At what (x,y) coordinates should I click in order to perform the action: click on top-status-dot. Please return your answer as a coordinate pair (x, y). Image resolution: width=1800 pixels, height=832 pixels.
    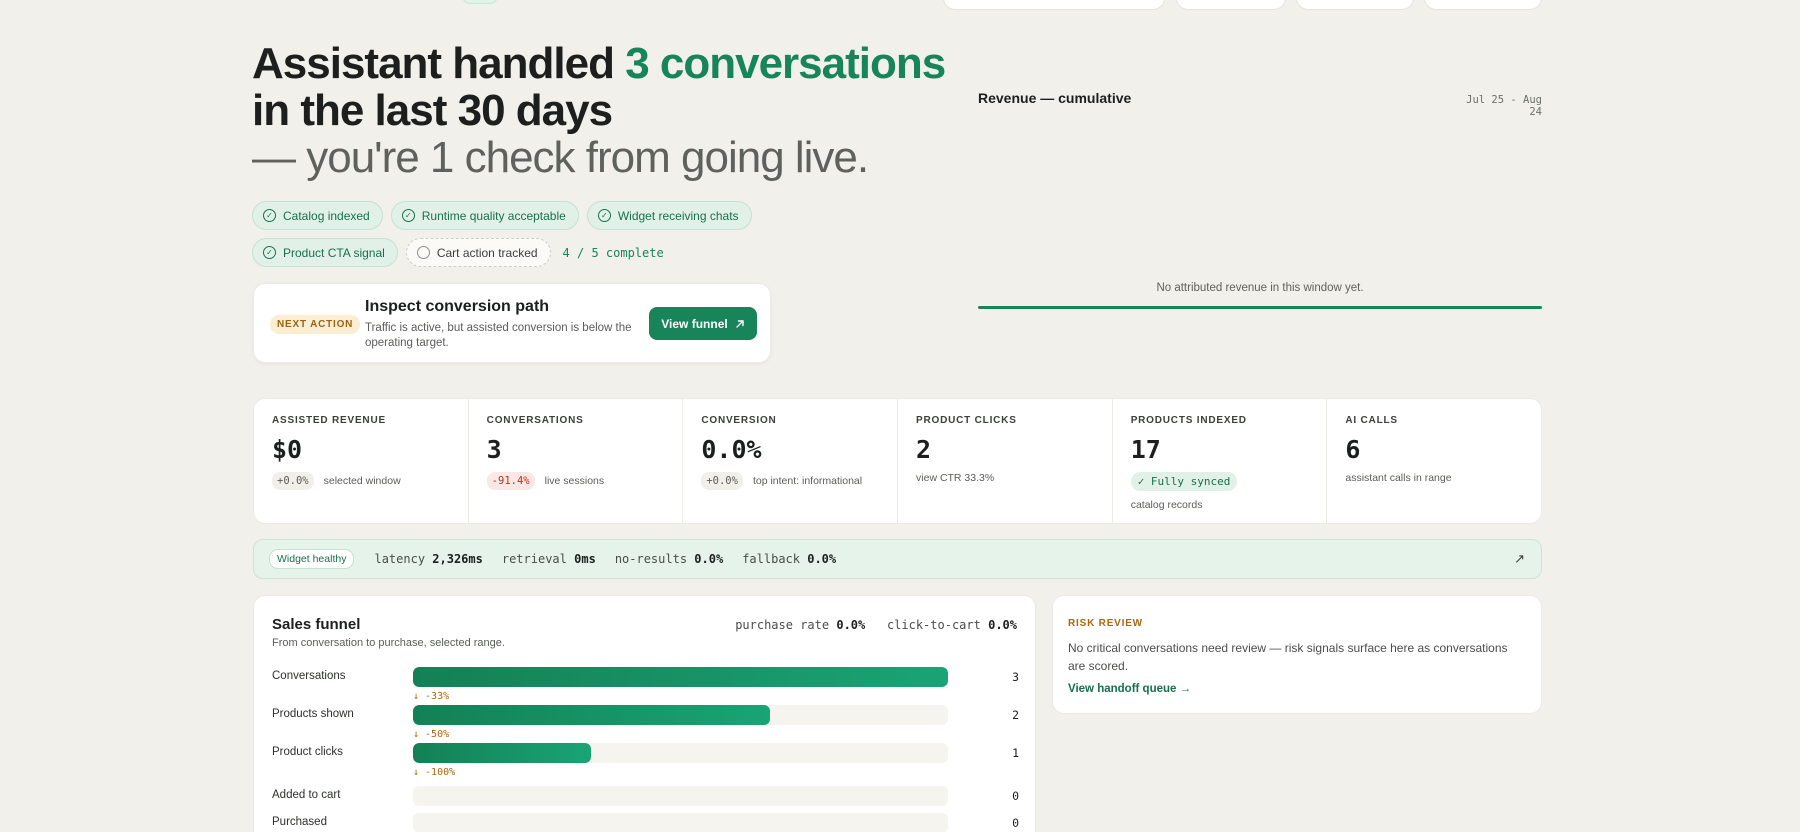
    Looking at the image, I should click on (480, 2).